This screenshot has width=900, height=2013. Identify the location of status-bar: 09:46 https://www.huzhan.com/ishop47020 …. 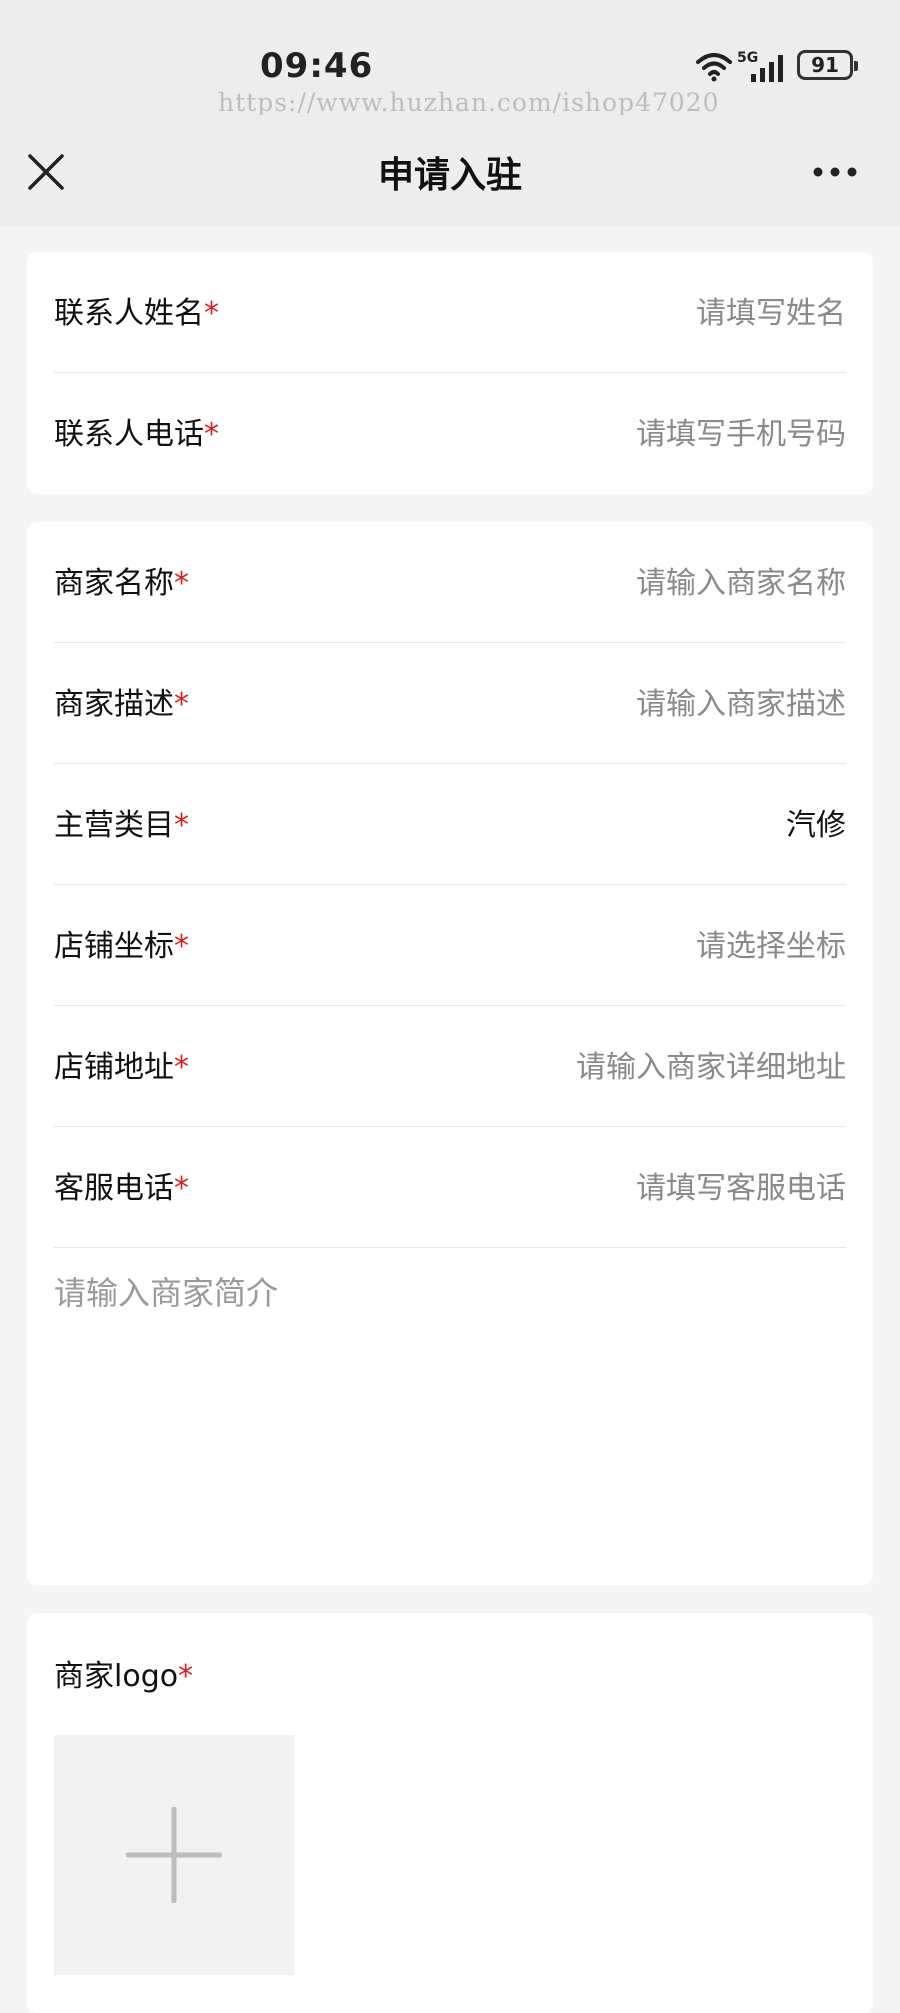
(450, 58).